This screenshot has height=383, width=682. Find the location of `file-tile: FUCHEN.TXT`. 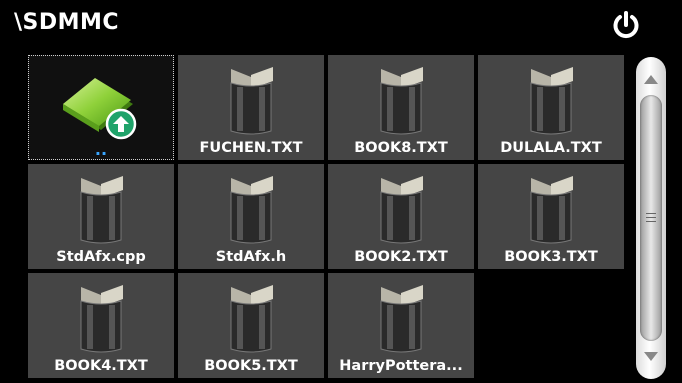

file-tile: FUCHEN.TXT is located at coordinates (251, 107).